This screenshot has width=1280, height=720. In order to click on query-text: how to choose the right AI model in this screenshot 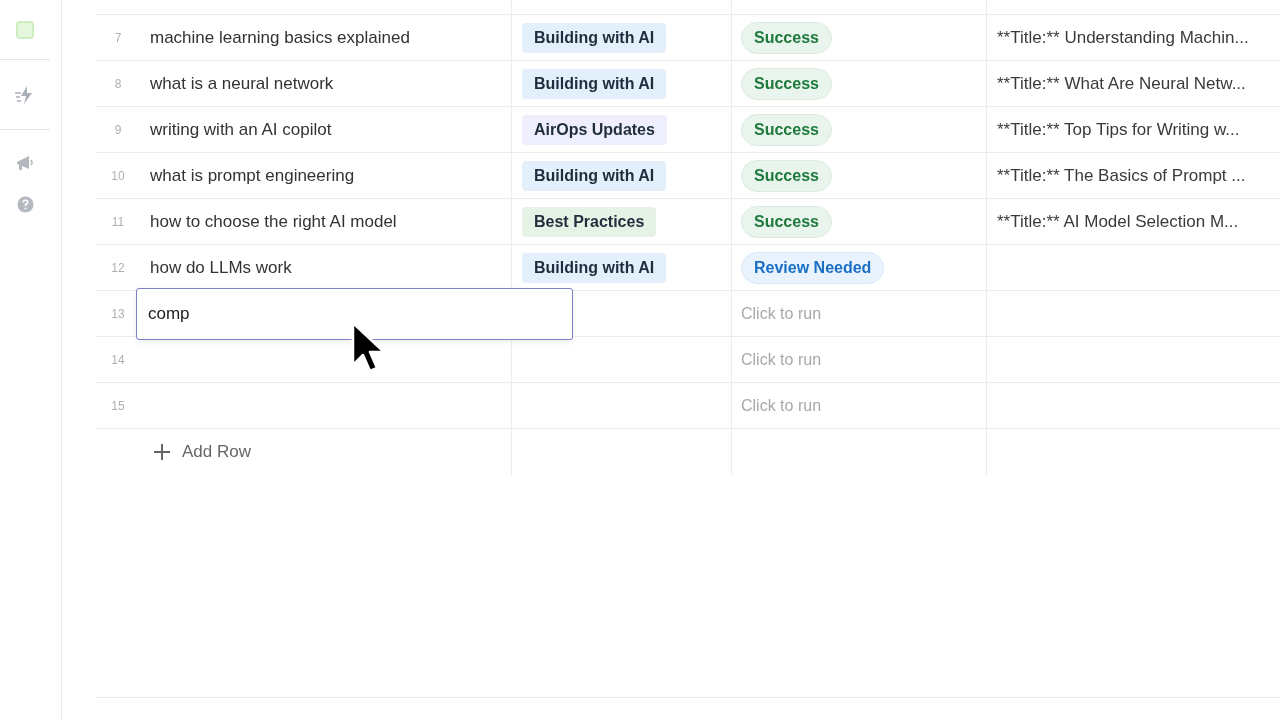, I will do `click(273, 221)`.